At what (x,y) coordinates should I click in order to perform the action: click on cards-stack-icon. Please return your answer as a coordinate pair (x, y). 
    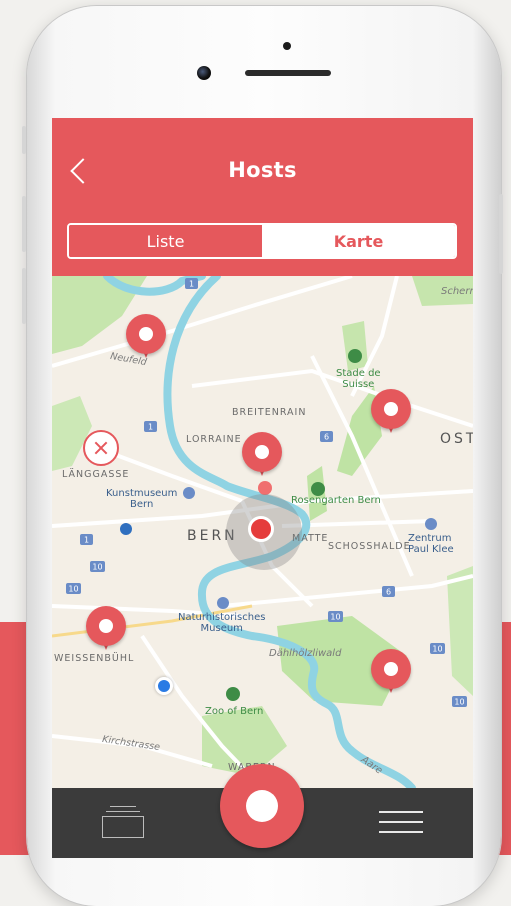
    Looking at the image, I should click on (123, 822).